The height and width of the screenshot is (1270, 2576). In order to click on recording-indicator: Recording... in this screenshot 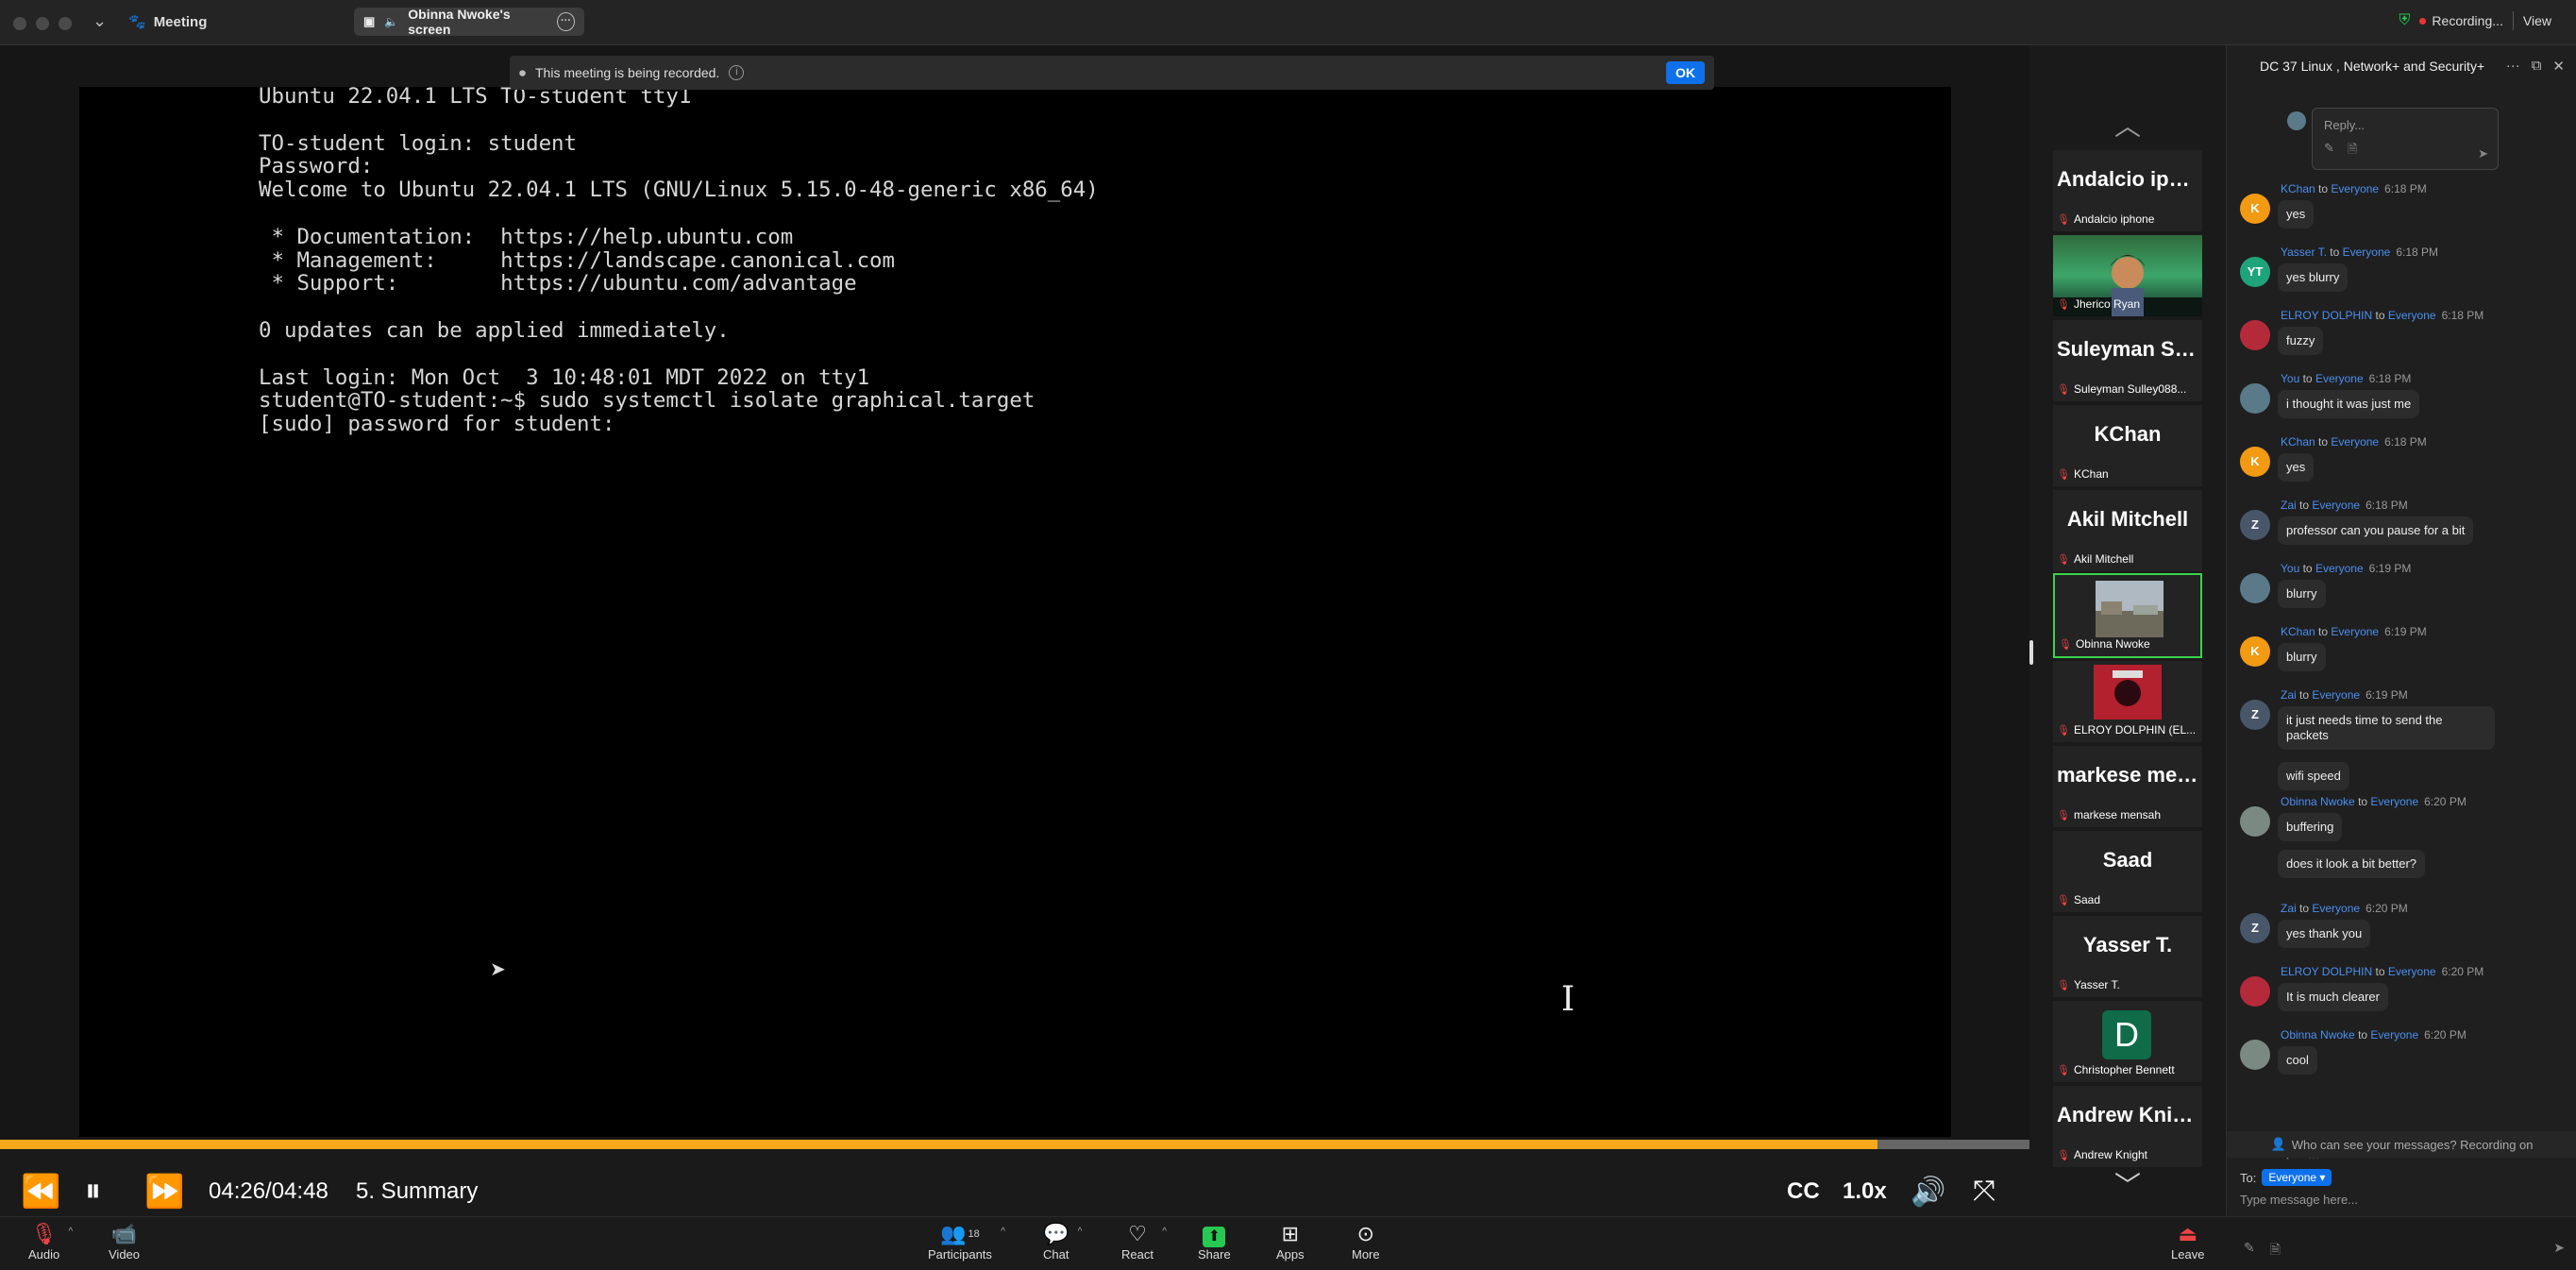, I will do `click(2461, 20)`.